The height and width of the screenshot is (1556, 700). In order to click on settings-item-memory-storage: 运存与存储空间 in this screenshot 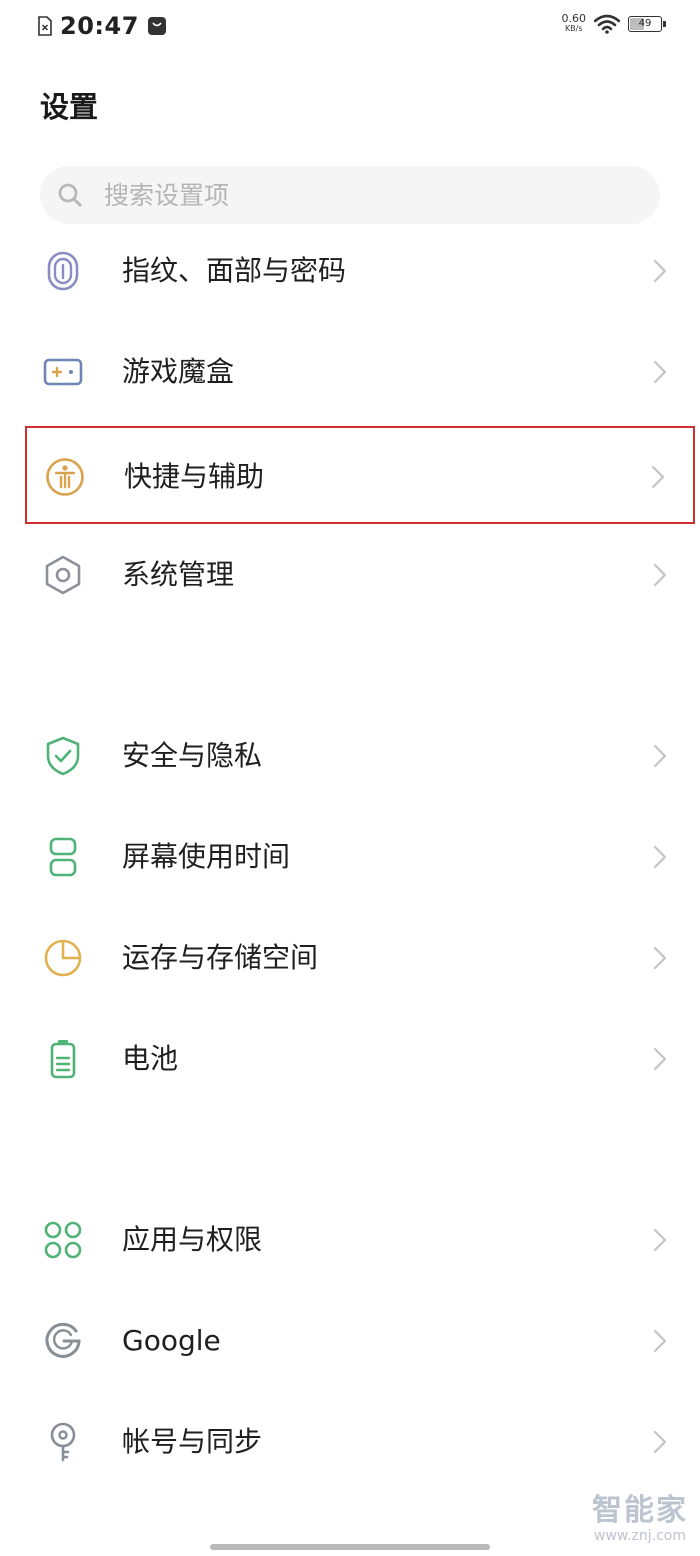, I will do `click(360, 958)`.